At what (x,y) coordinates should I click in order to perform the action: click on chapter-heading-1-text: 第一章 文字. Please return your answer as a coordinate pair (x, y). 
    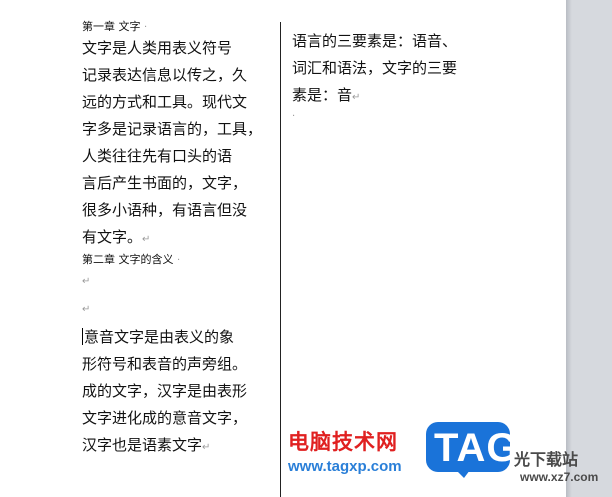
    Looking at the image, I should click on (111, 26).